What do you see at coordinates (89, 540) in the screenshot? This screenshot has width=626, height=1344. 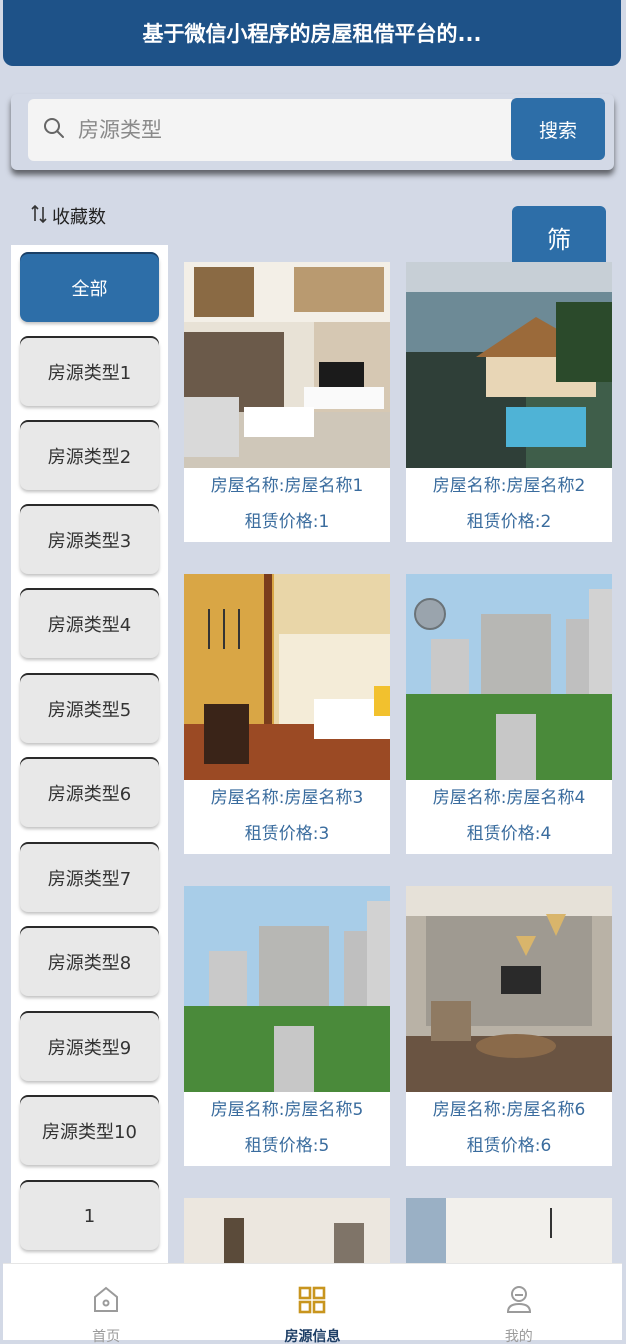 I see `category-item: 房源类型3` at bounding box center [89, 540].